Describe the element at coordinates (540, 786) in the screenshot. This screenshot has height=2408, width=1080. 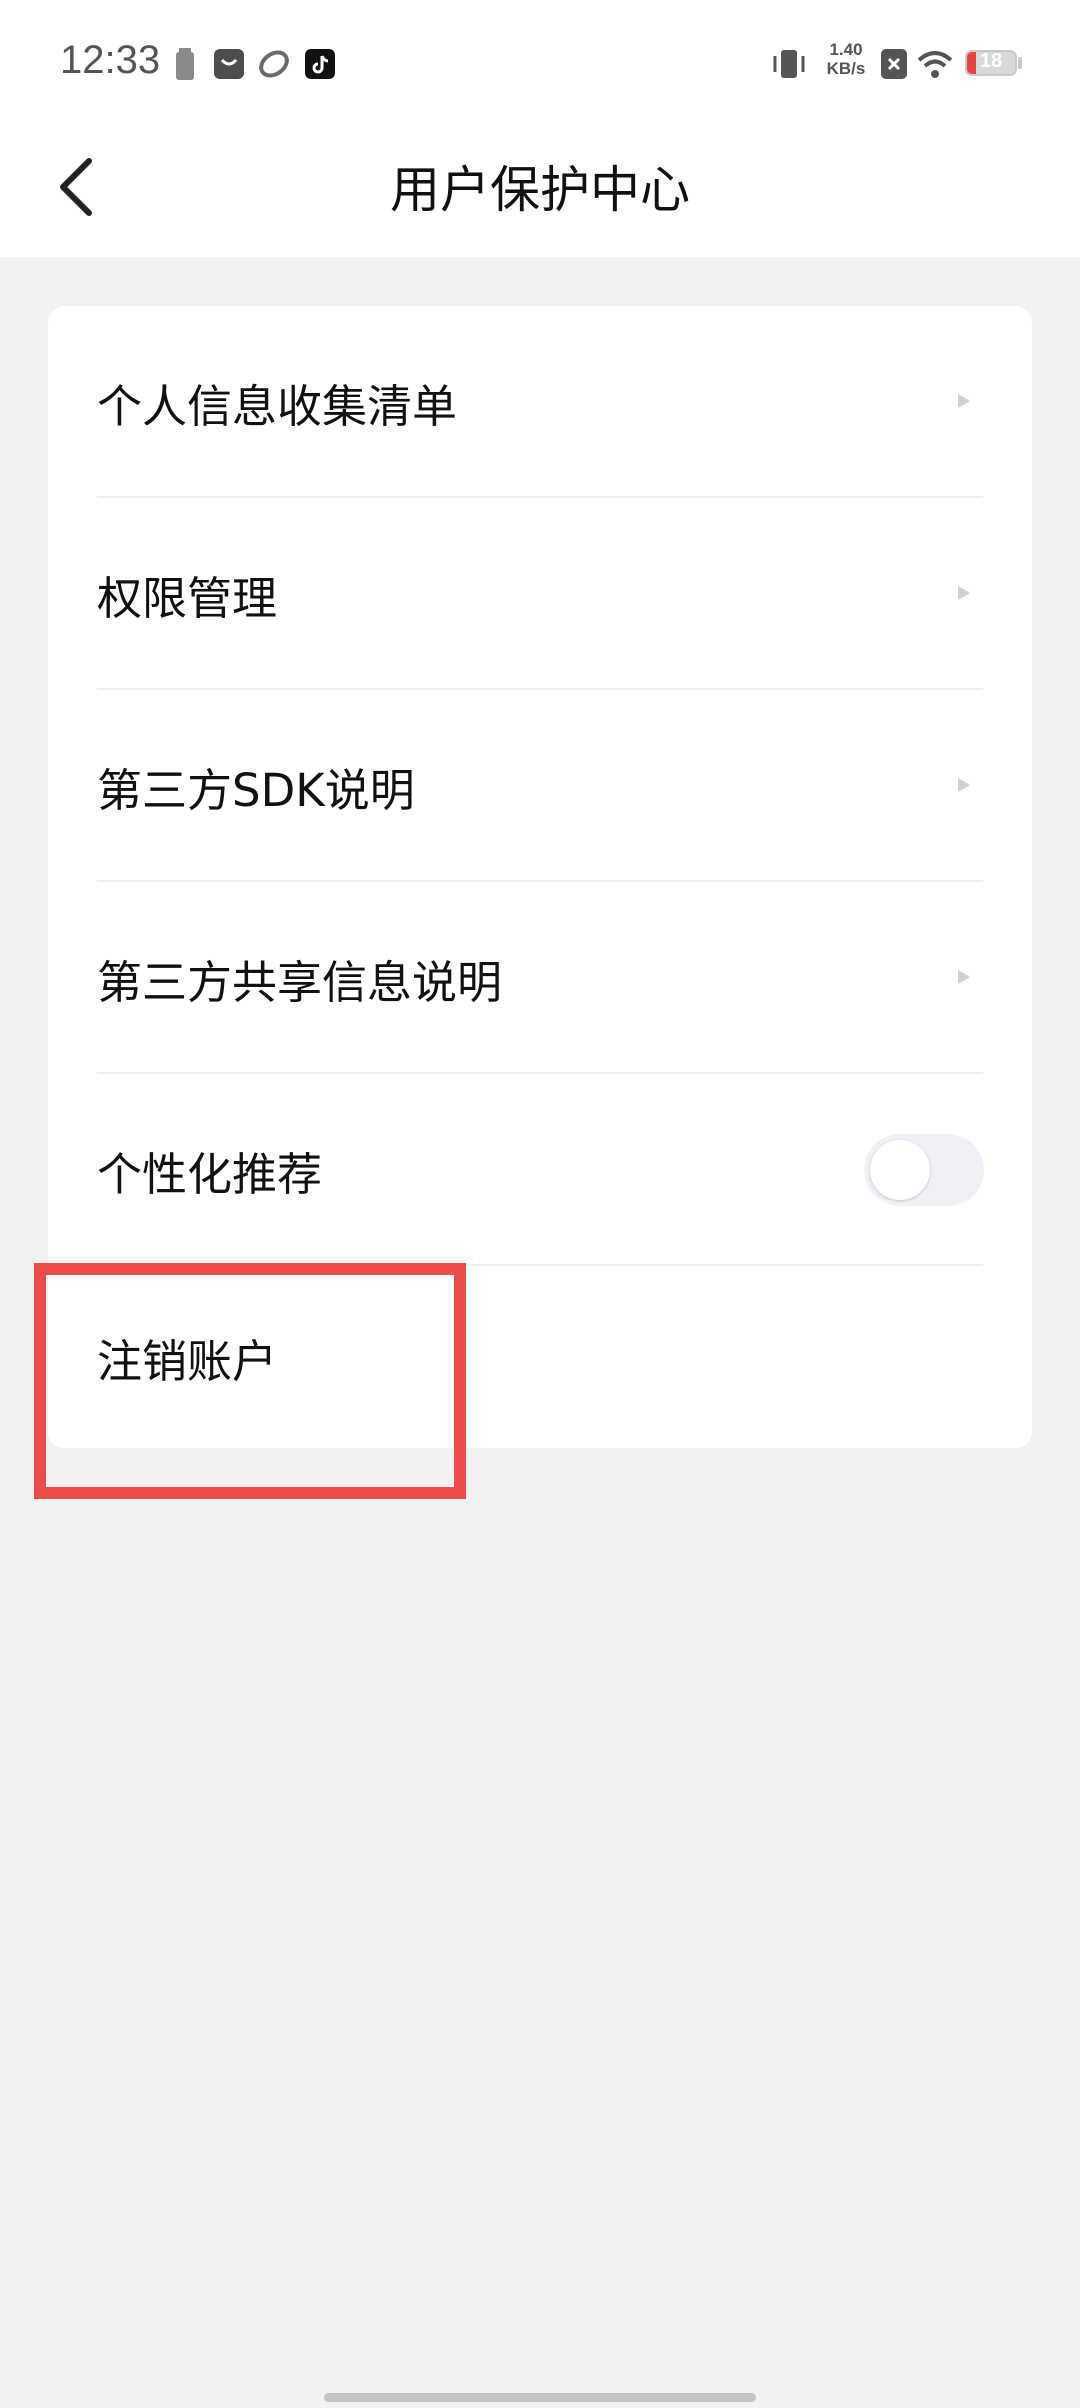
I see `menu-item-third-party-sdk: 第三方SDK说明` at that location.